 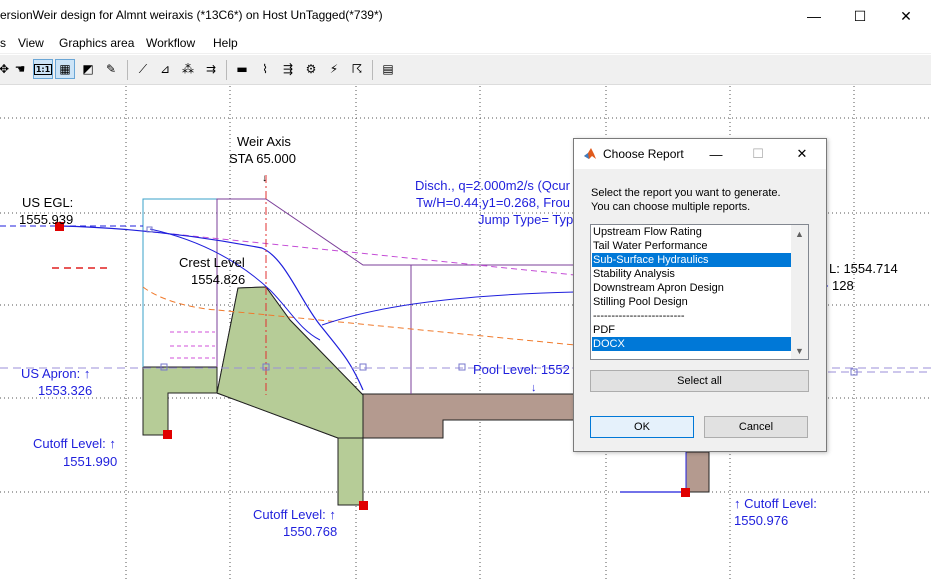 I want to click on minimize-button: —, so click(x=814, y=16).